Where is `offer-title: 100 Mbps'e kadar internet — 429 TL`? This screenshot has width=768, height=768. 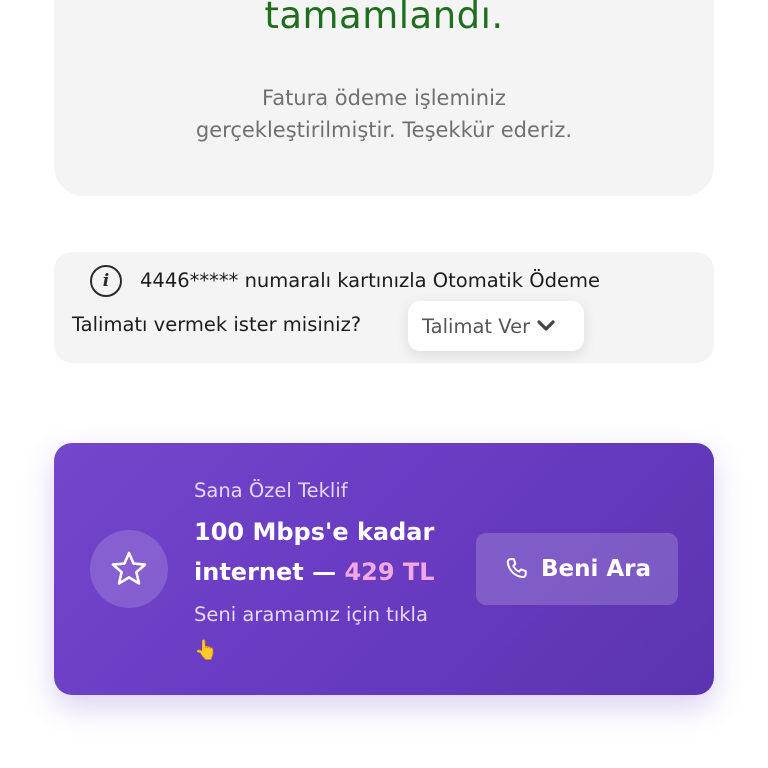 offer-title: 100 Mbps'e kadar internet — 429 TL is located at coordinates (329, 552).